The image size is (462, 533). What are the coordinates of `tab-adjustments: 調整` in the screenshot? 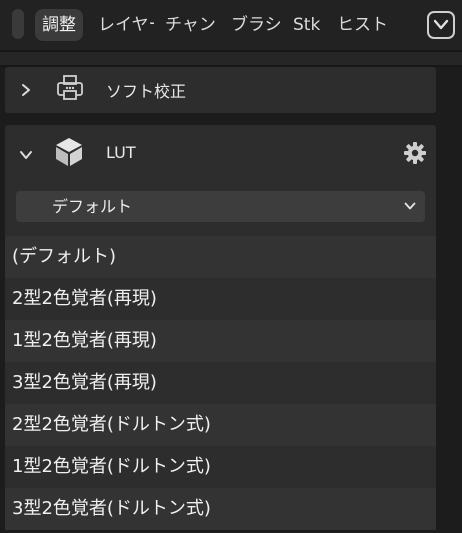 It's located at (59, 25).